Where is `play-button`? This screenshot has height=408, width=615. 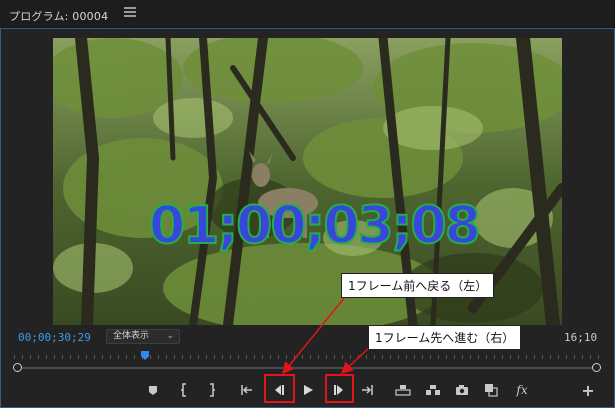 play-button is located at coordinates (308, 390).